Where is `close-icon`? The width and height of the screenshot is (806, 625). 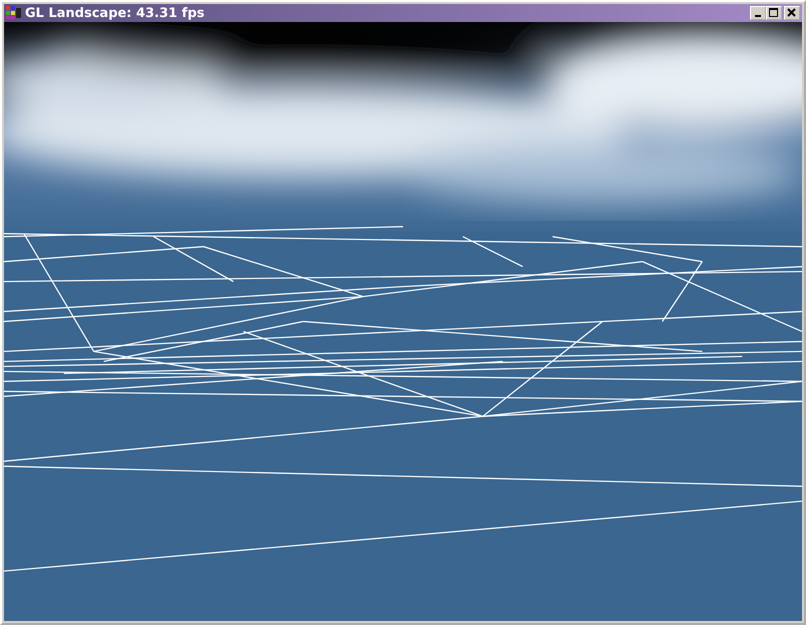 close-icon is located at coordinates (792, 13).